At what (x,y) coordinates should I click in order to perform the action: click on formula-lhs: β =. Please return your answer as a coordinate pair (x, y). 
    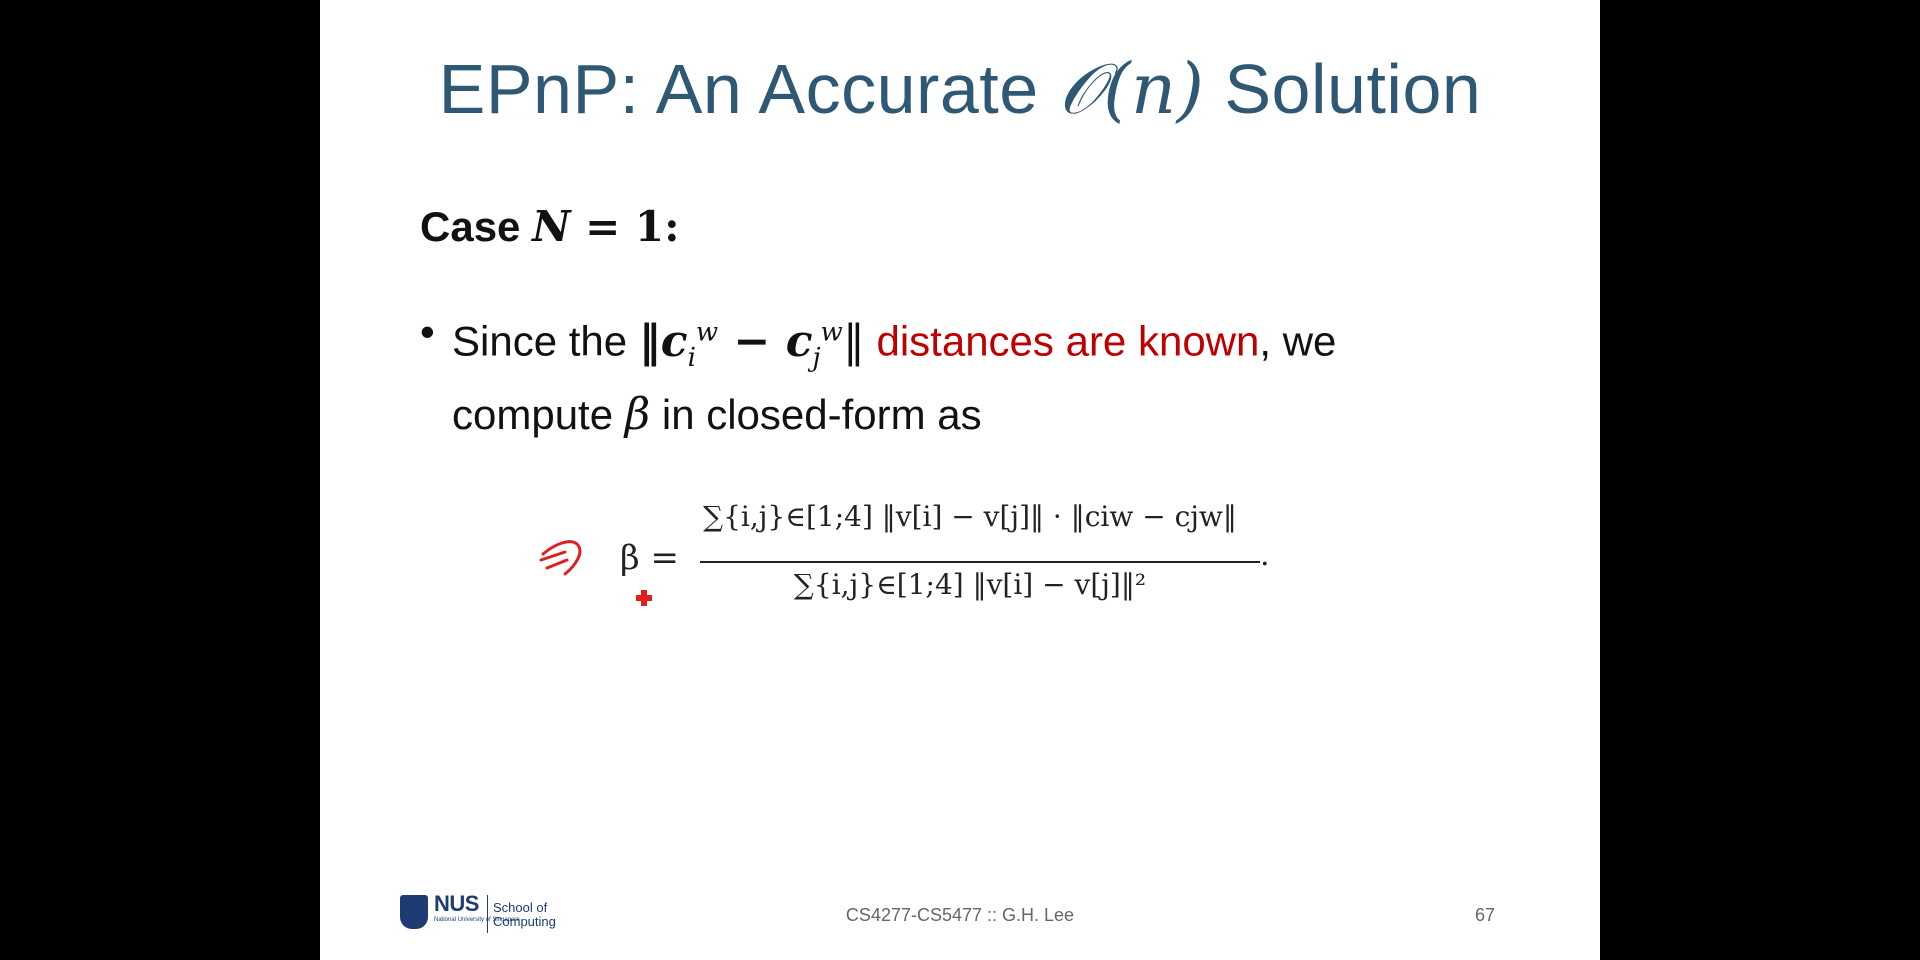
    Looking at the image, I should click on (649, 558).